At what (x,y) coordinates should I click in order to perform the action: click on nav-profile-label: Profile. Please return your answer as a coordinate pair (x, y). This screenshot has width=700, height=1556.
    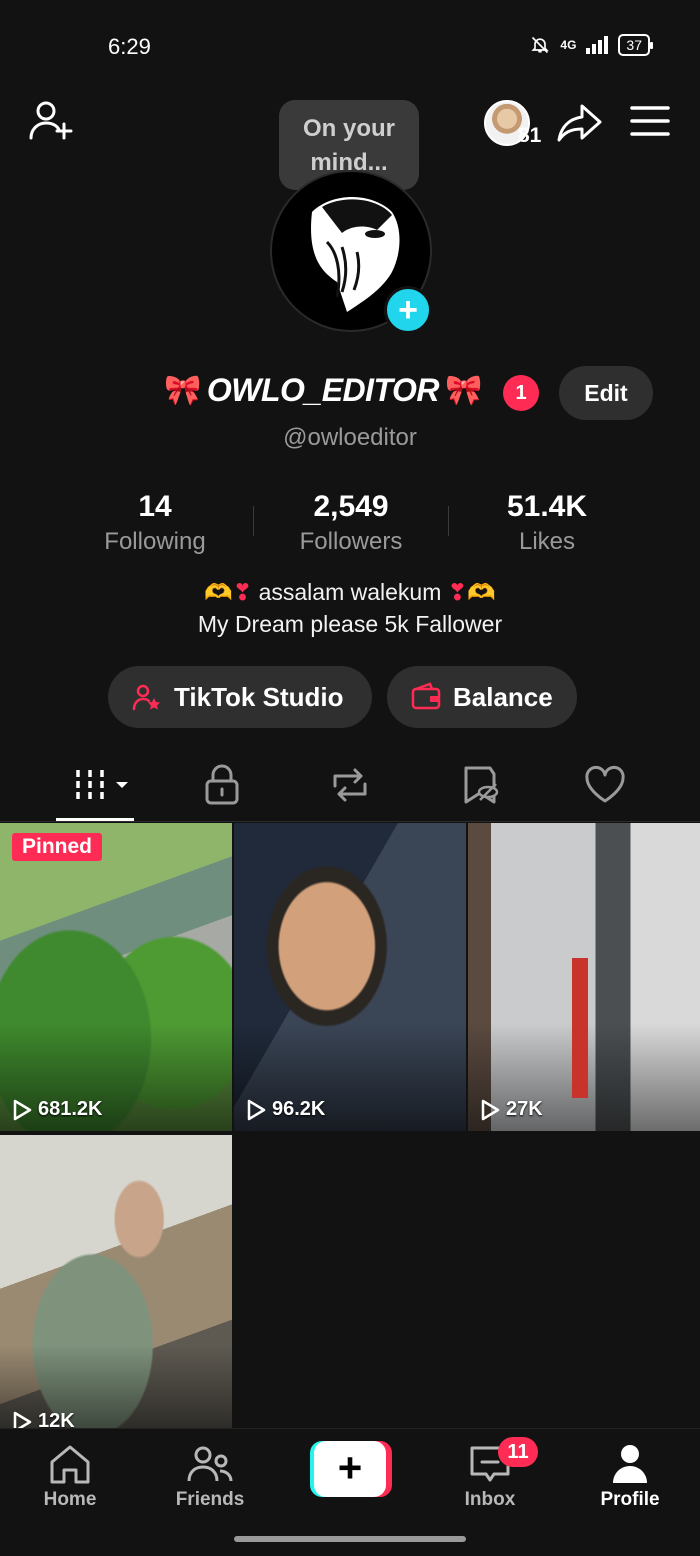
    Looking at the image, I should click on (630, 1499).